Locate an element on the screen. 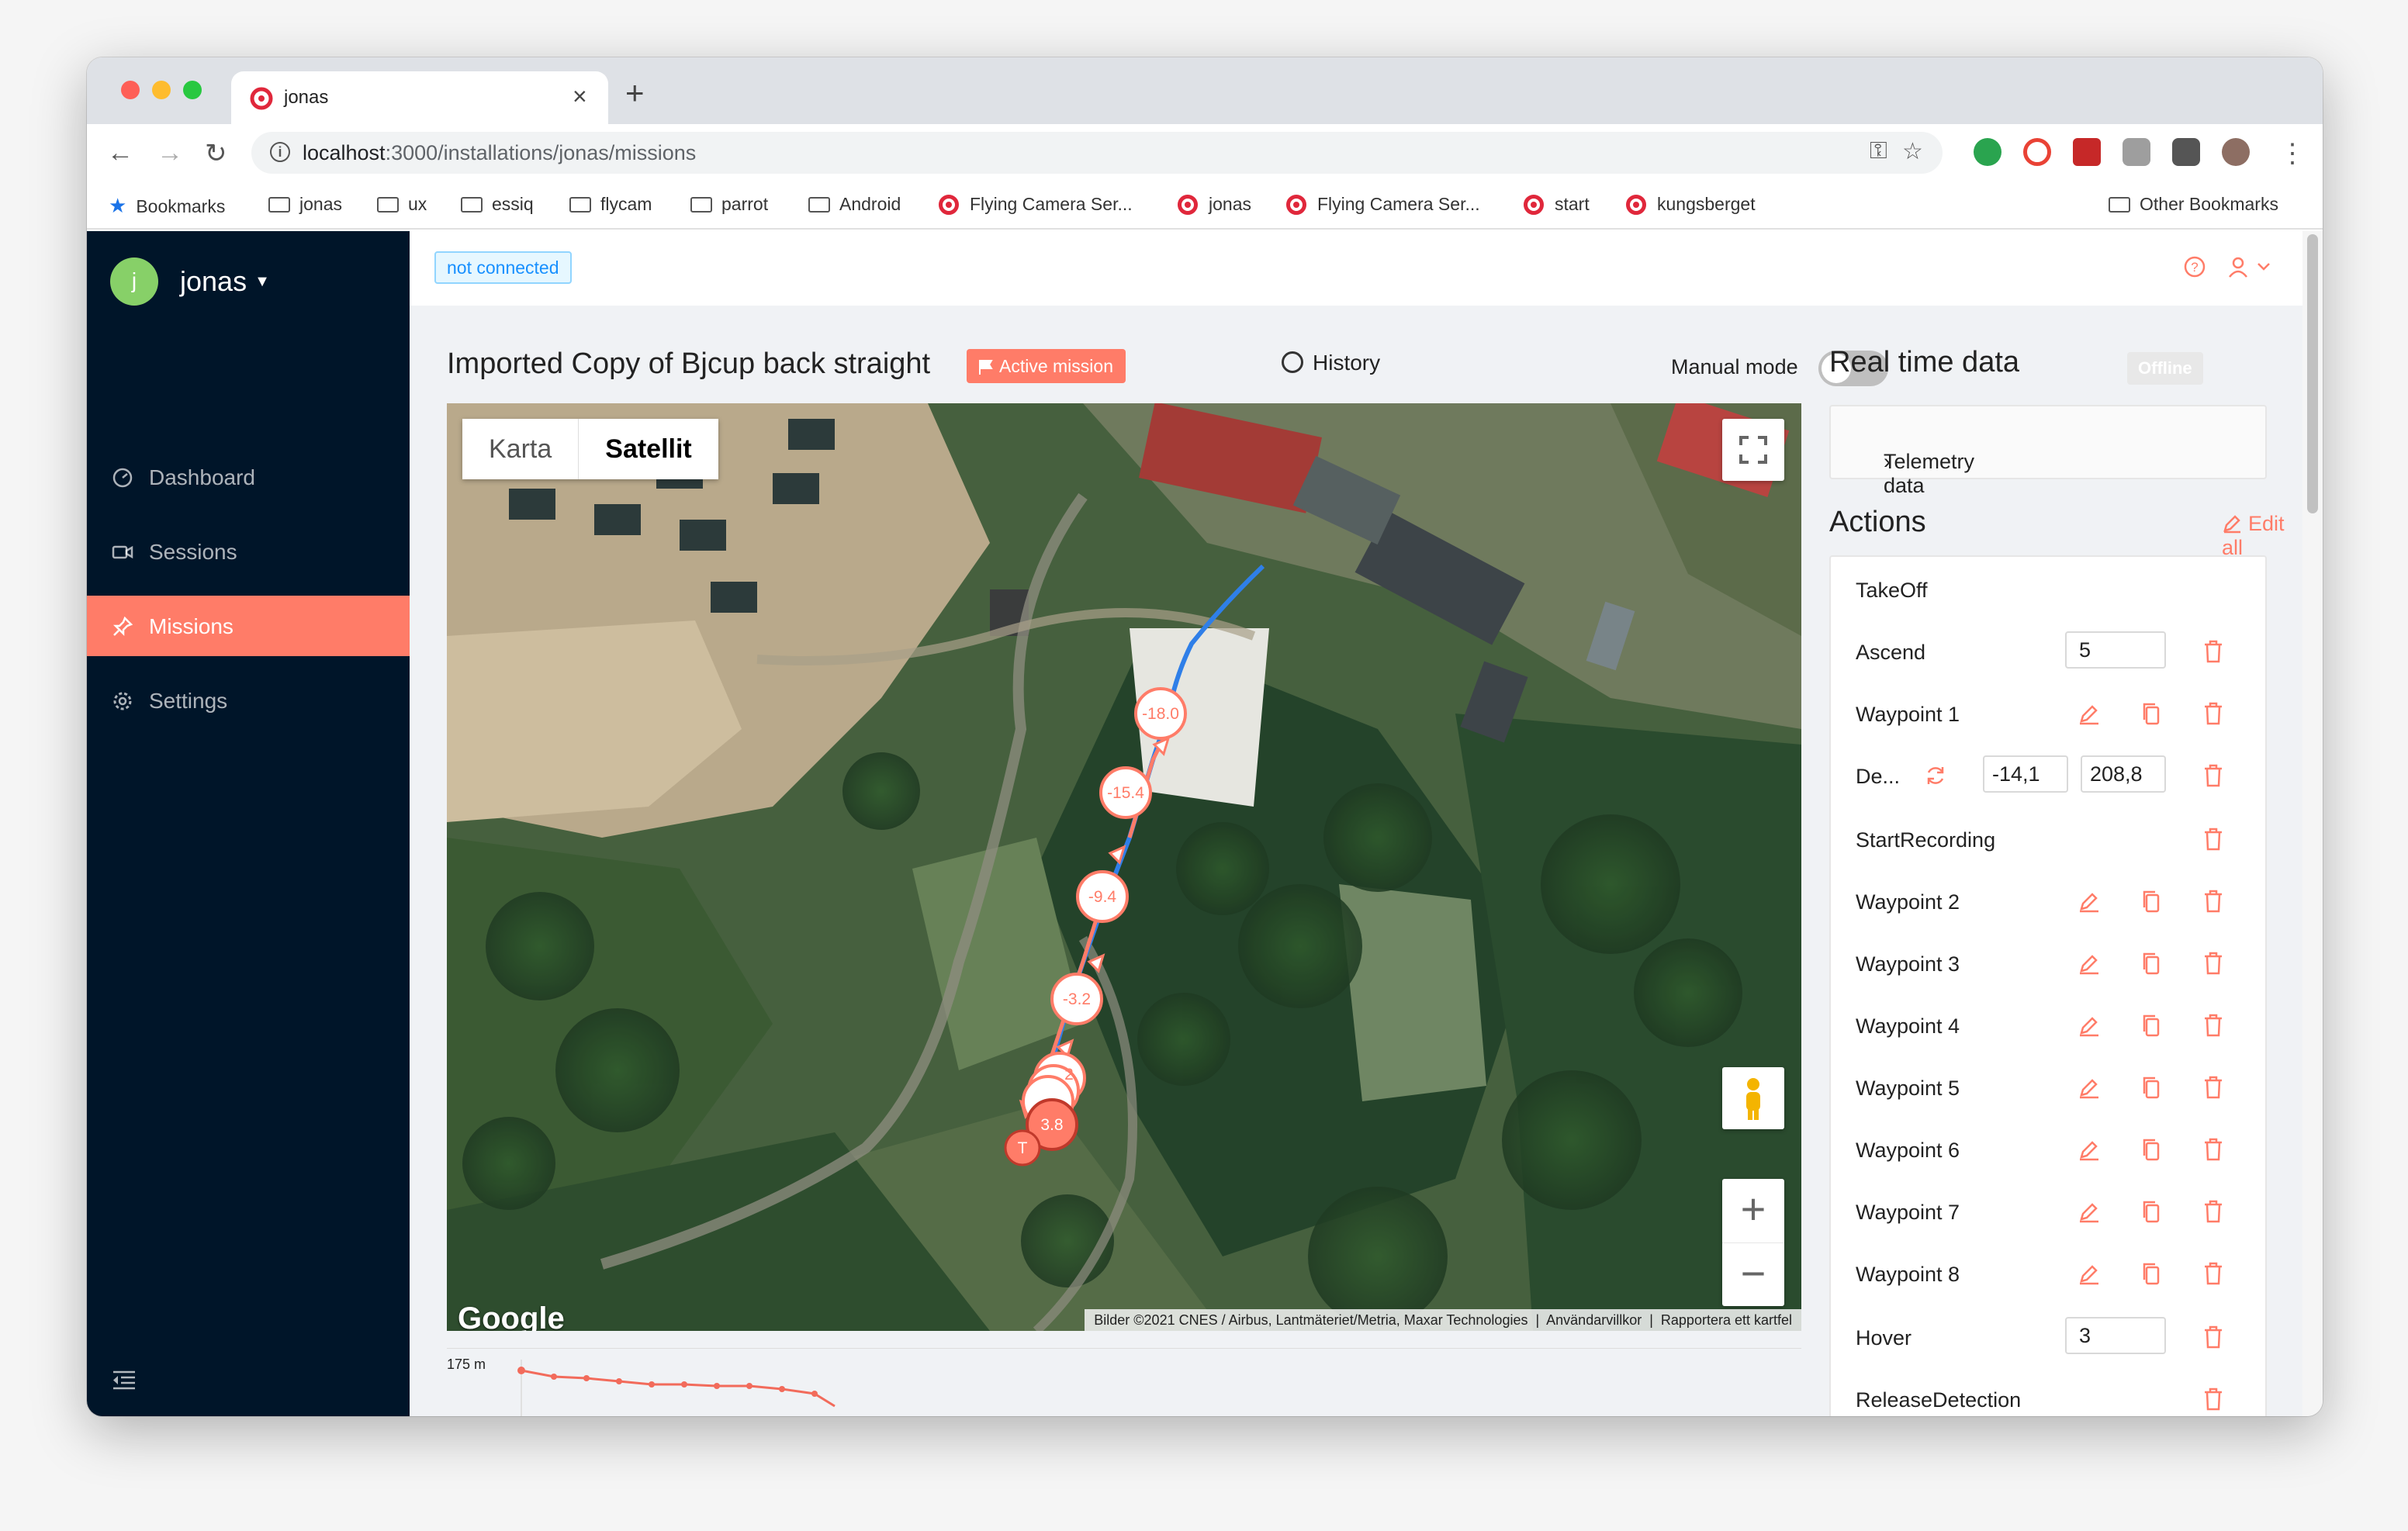  action-row-waypoint-8: Waypoint 8 is located at coordinates (2048, 1273).